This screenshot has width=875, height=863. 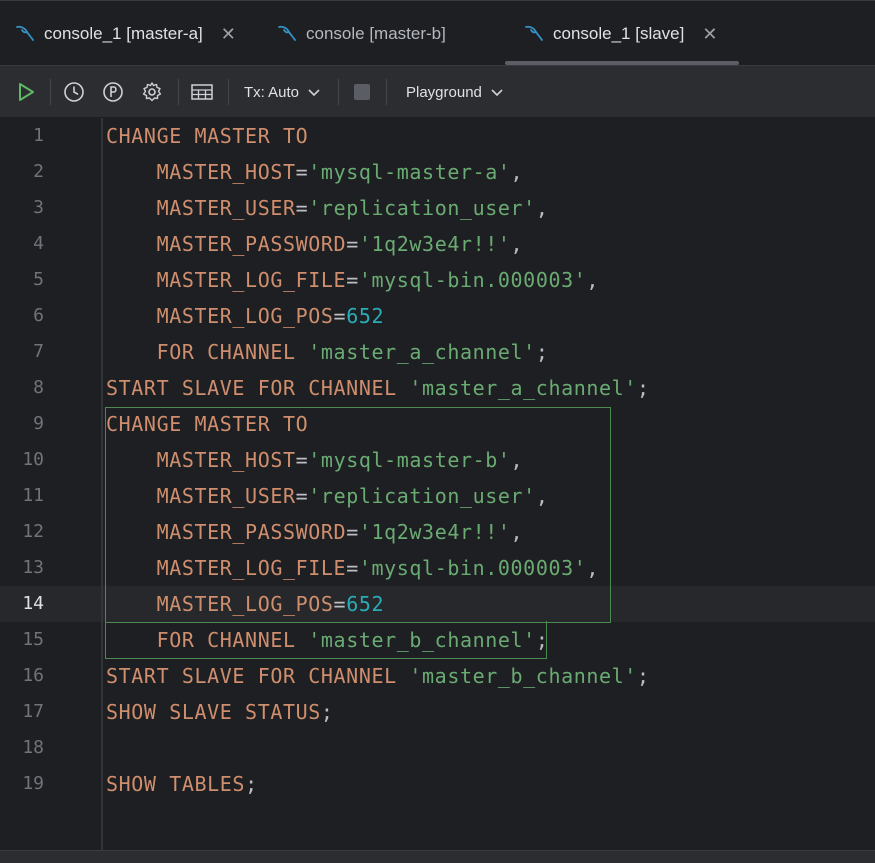 I want to click on line-number: 18, so click(x=33, y=747).